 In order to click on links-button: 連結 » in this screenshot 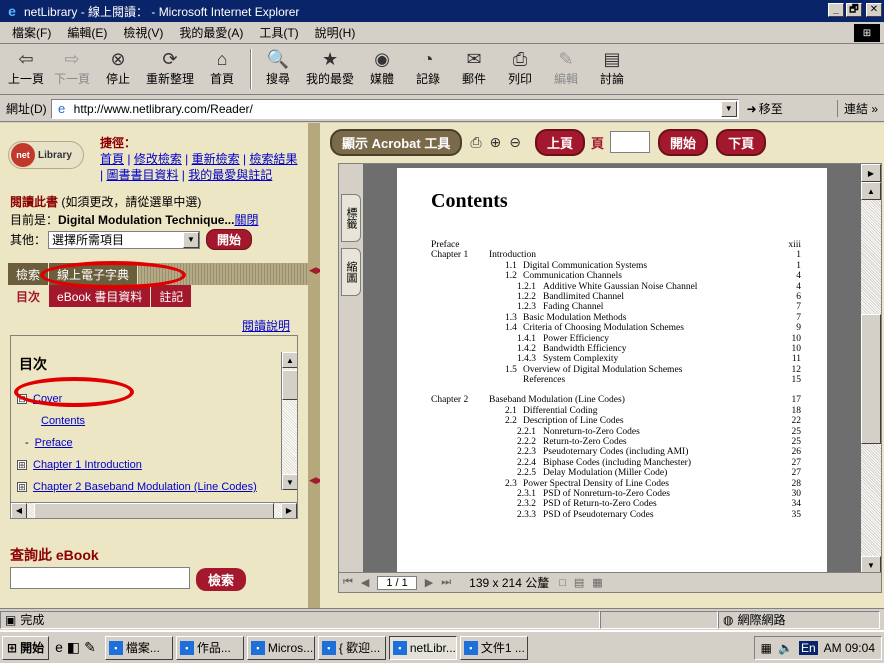, I will do `click(857, 108)`.